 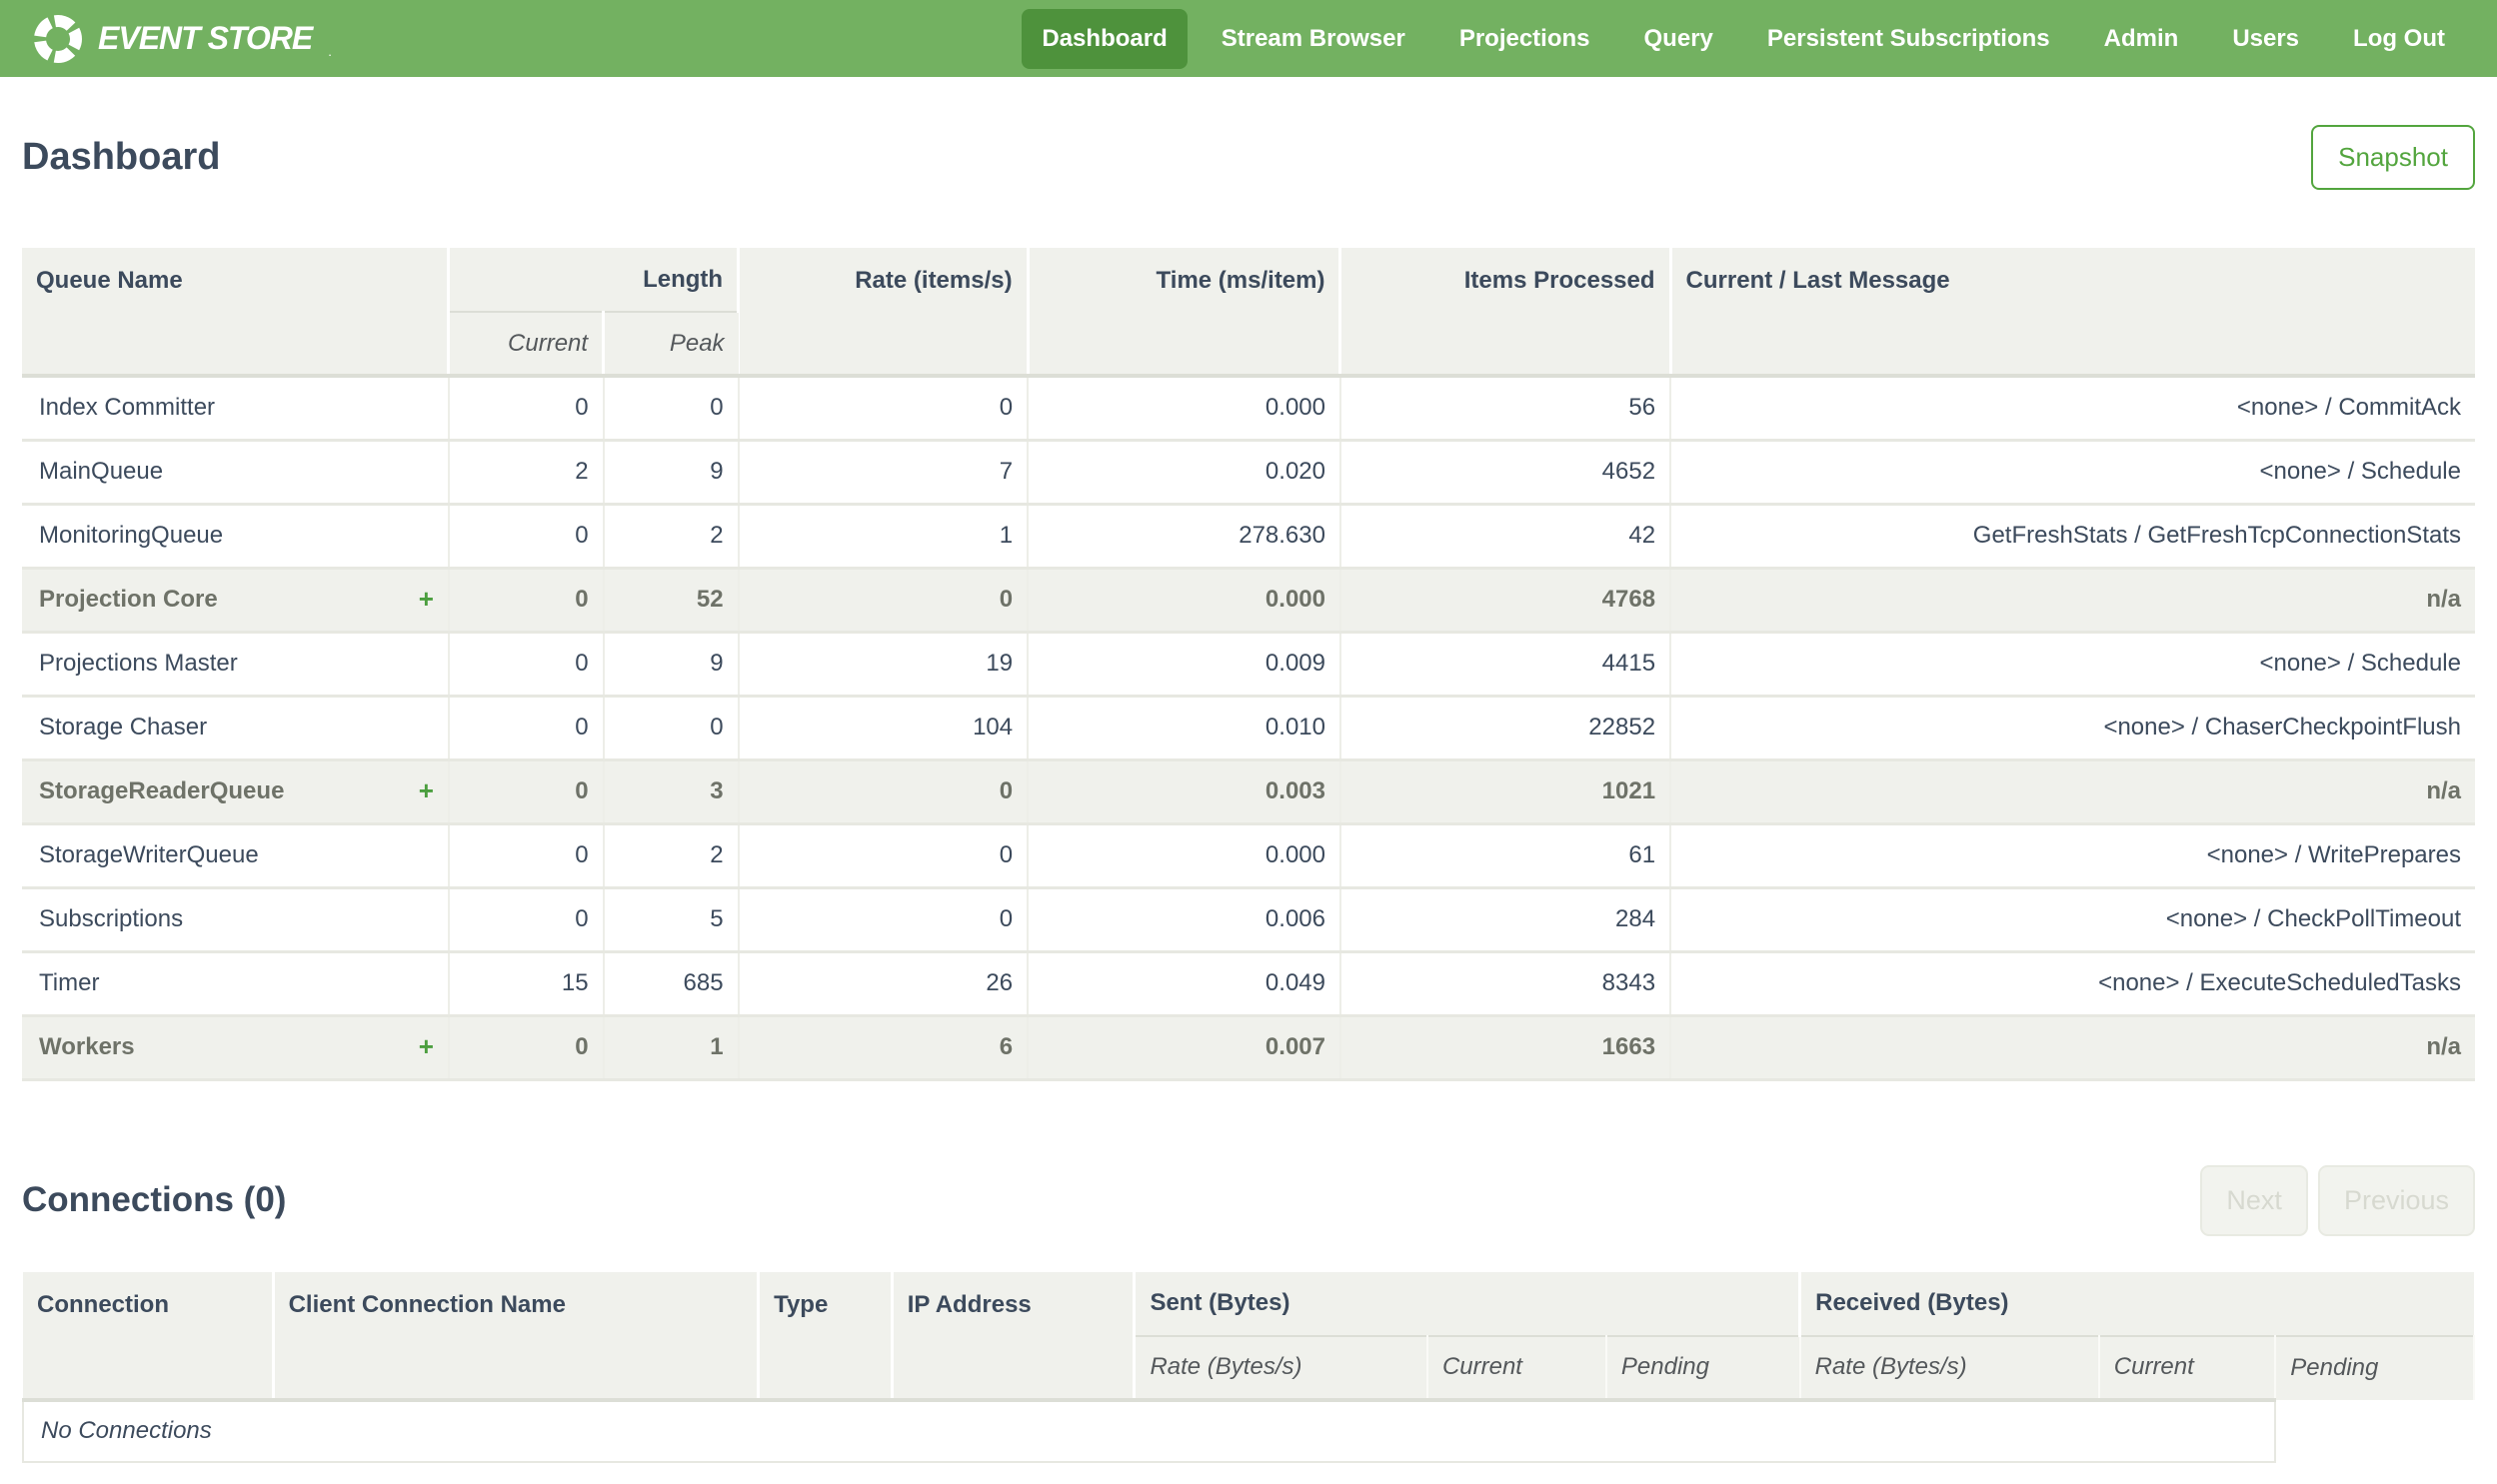 What do you see at coordinates (1149, 1430) in the screenshot?
I see `no-connections-cell: No Connections` at bounding box center [1149, 1430].